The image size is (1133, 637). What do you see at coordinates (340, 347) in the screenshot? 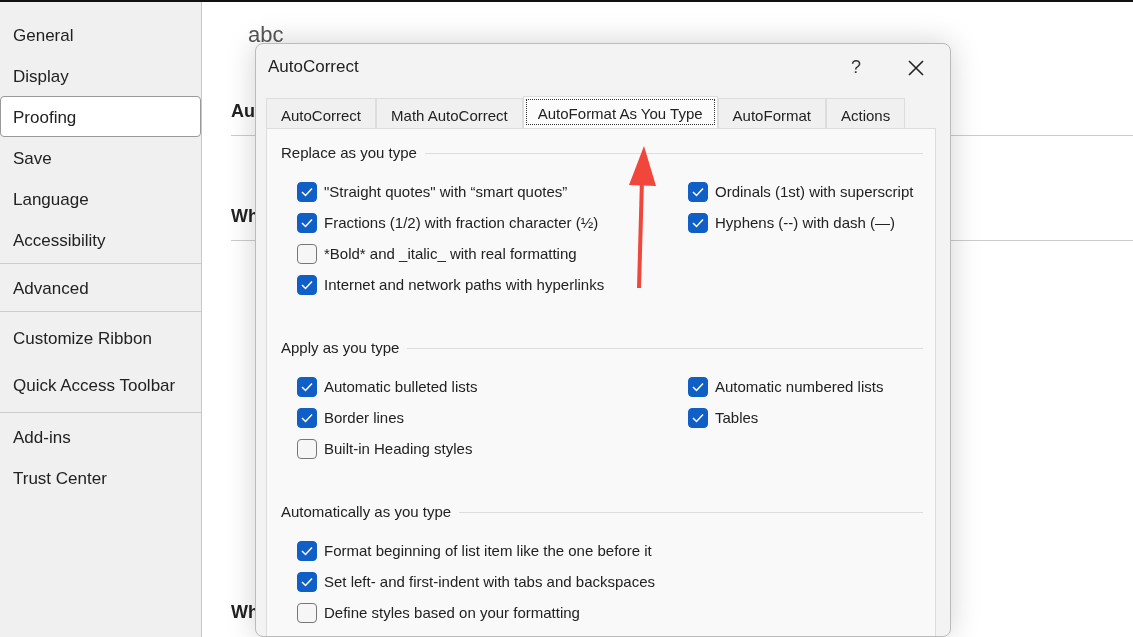
I see `group-title: Apply as you type` at bounding box center [340, 347].